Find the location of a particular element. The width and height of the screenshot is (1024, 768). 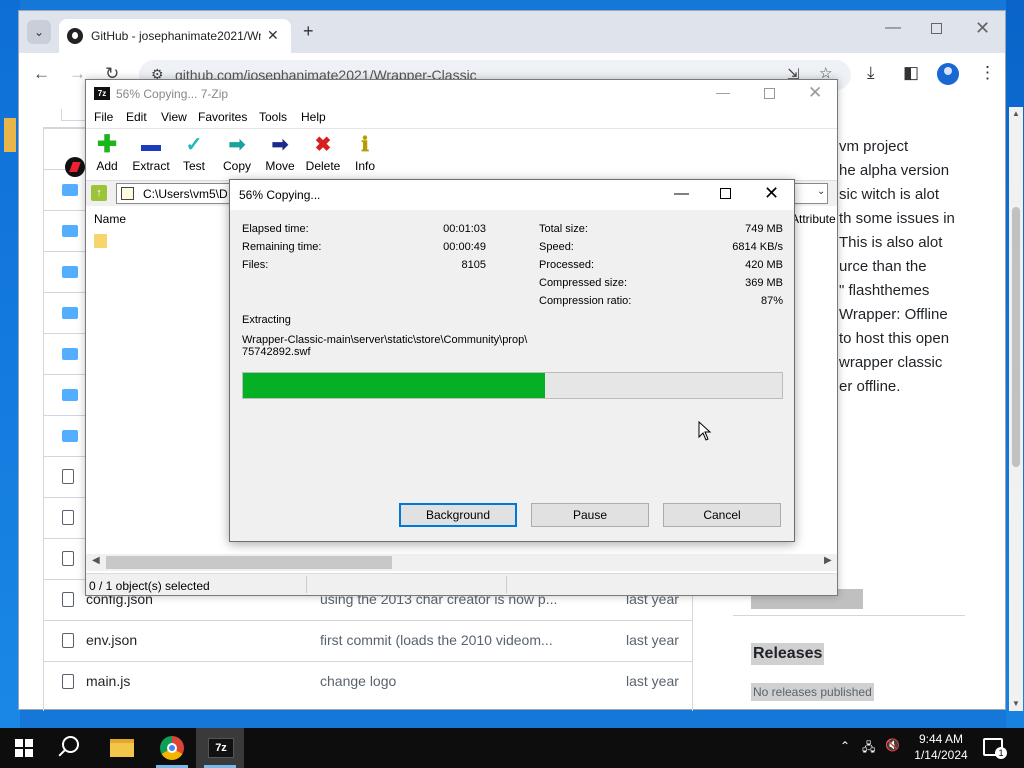

taskbar-file-explorer is located at coordinates (122, 748).